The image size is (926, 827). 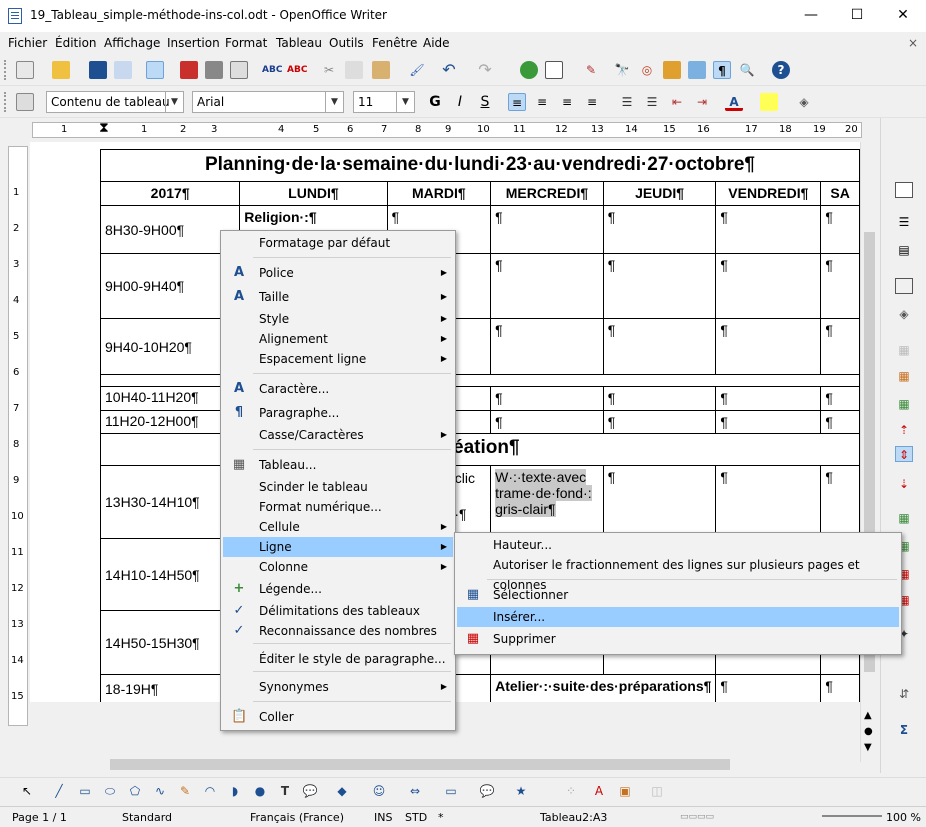 I want to click on thin-row, so click(x=480, y=380).